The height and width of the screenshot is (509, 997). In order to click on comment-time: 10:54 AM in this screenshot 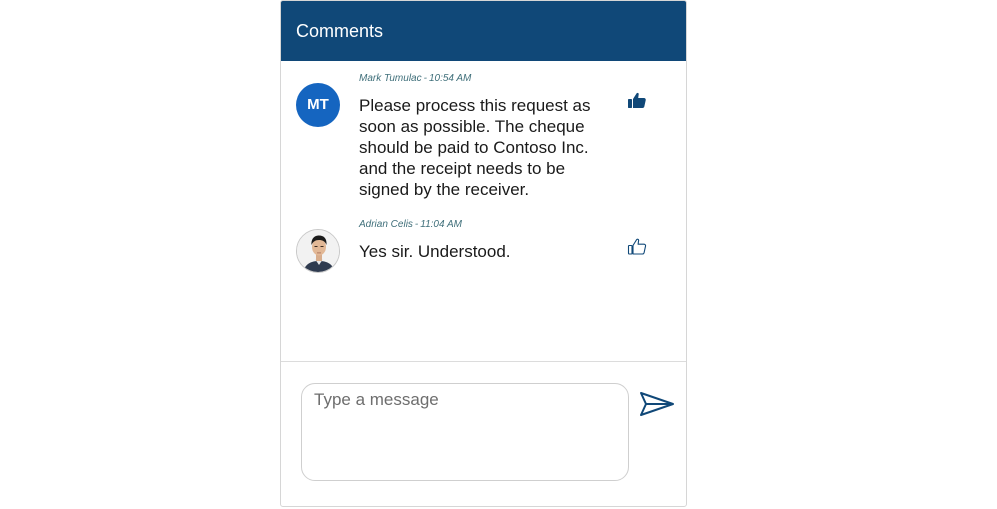, I will do `click(450, 78)`.